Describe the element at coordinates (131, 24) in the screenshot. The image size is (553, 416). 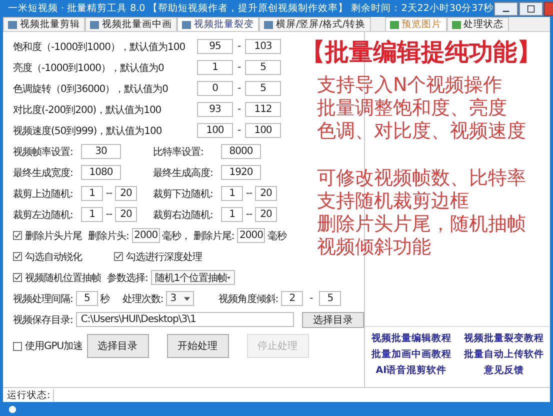
I see `tab: 视频批量画中画` at that location.